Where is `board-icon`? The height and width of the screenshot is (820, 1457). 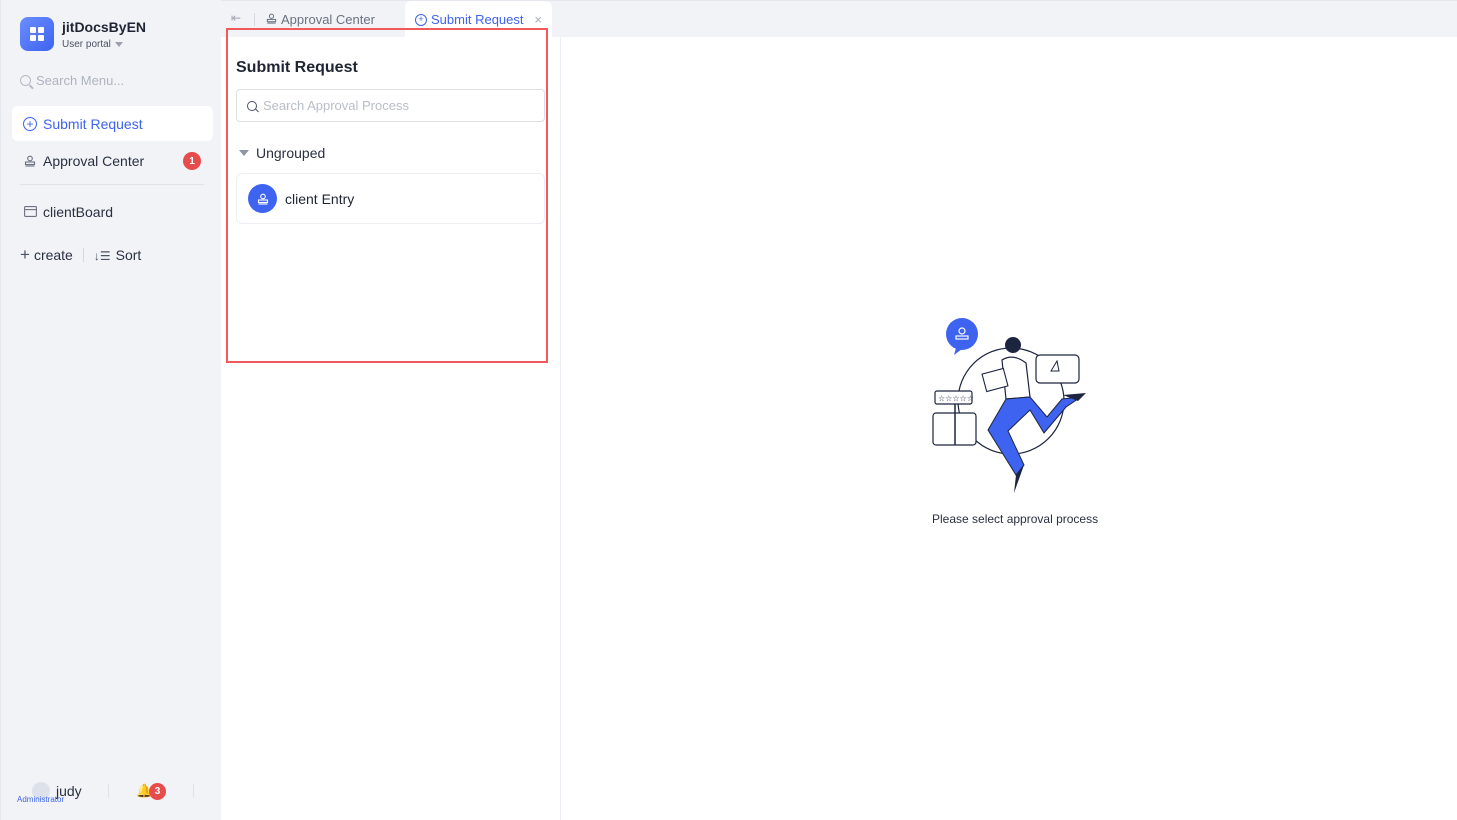 board-icon is located at coordinates (30, 212).